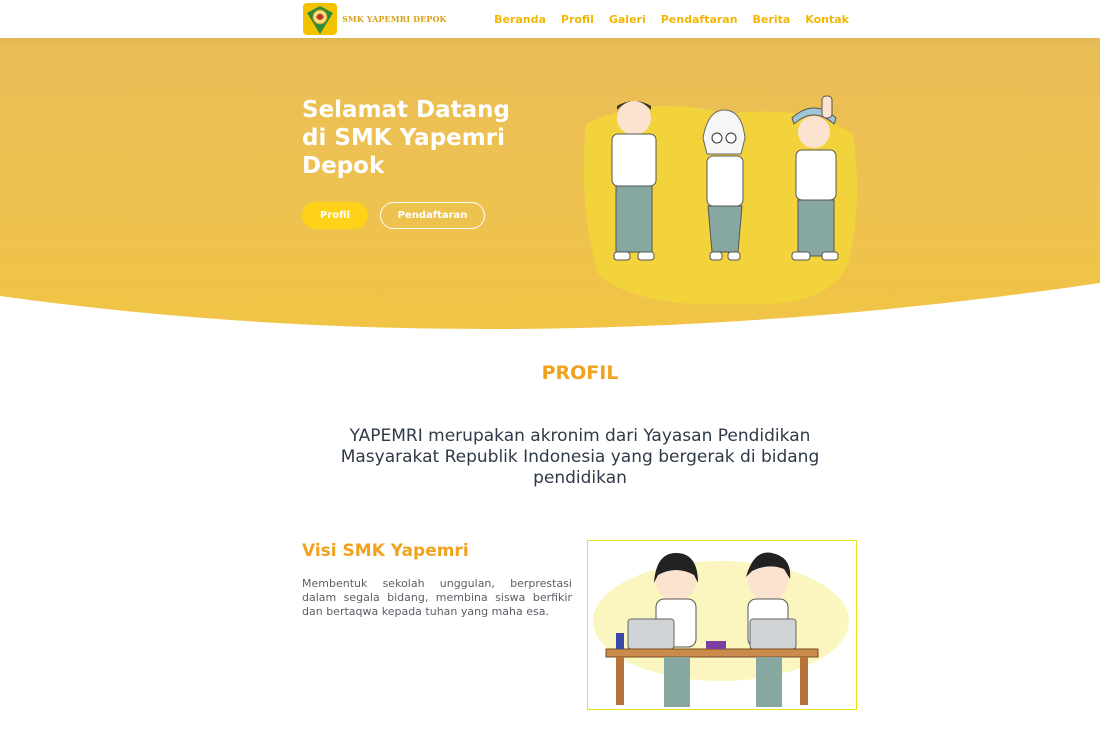 Image resolution: width=1100 pixels, height=745 pixels. I want to click on nav-kontak: Kontak, so click(827, 19).